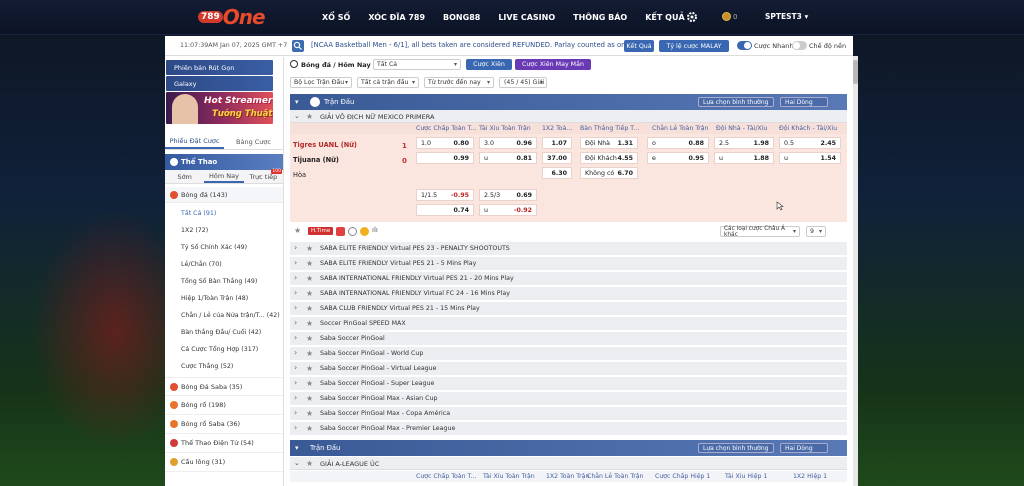 The width and height of the screenshot is (1024, 486). I want to click on more-count-select: 9, so click(816, 231).